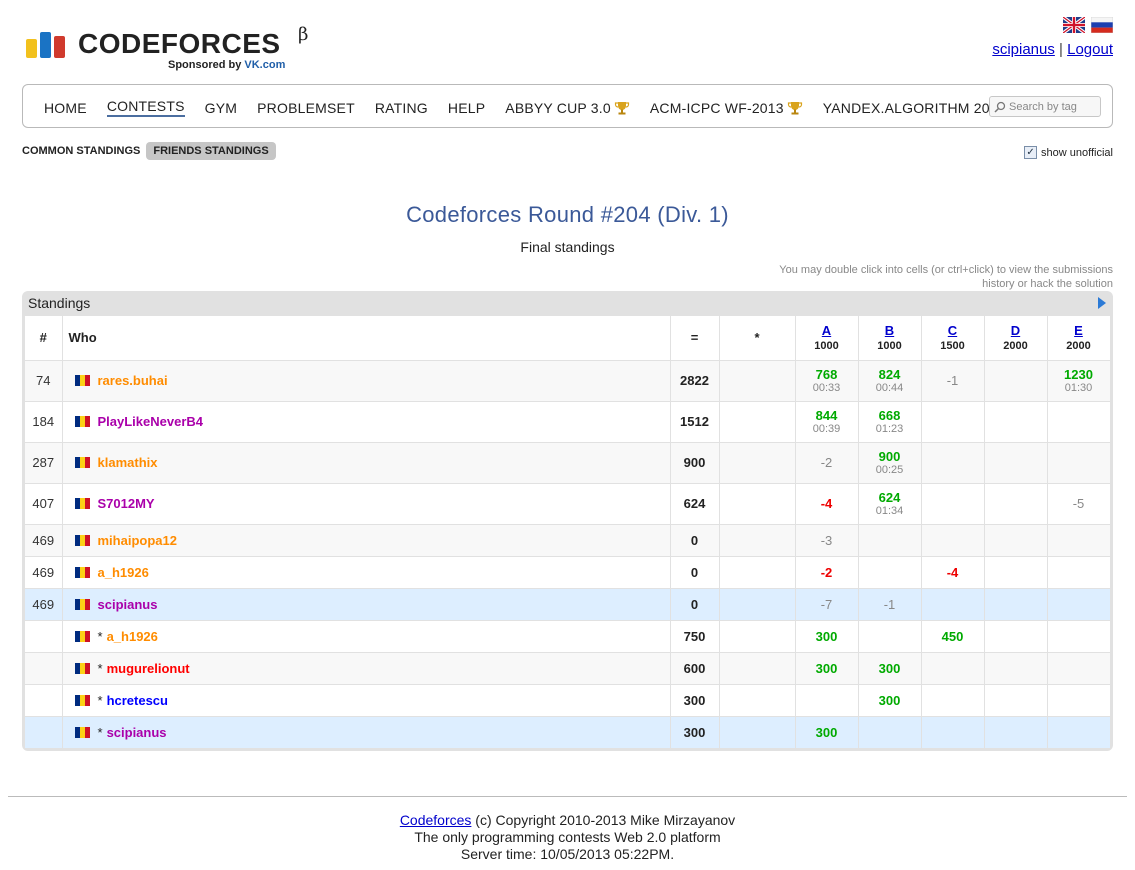 This screenshot has height=870, width=1135. What do you see at coordinates (128, 462) in the screenshot?
I see `participant-handle-link: klamathix` at bounding box center [128, 462].